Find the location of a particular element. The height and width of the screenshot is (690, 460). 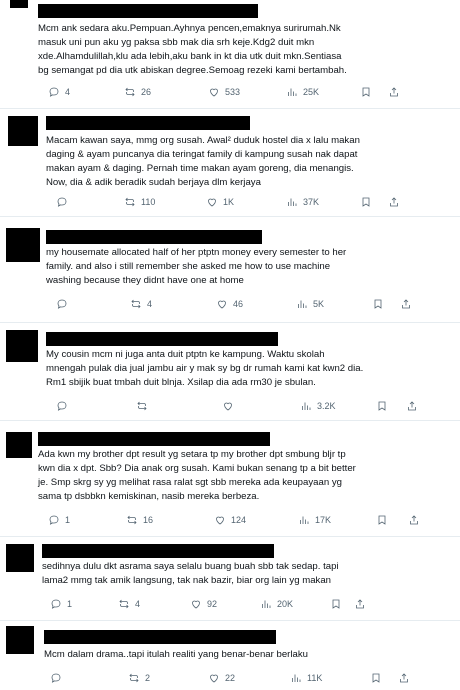

views-count: 5K is located at coordinates (319, 304).